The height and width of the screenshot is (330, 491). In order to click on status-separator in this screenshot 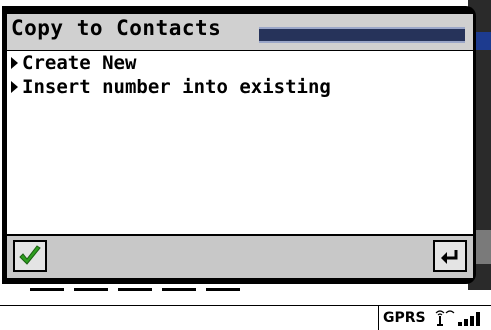, I will do `click(378, 318)`.